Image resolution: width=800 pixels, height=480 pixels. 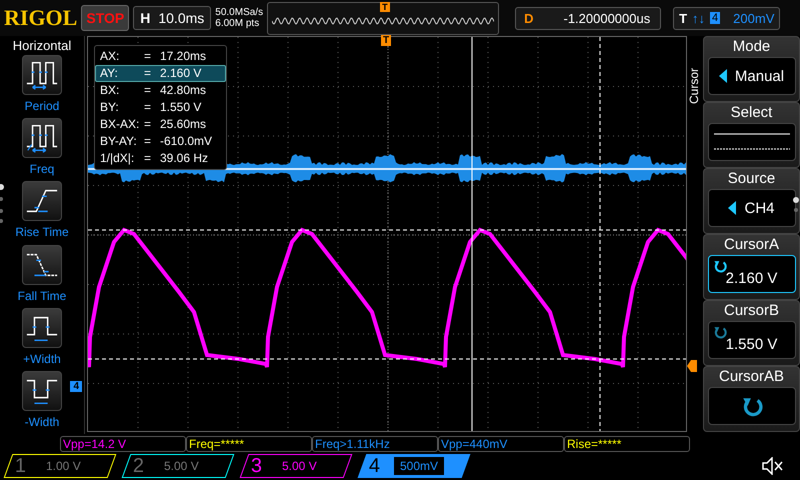 I want to click on measure-label: Rise Time, so click(x=42, y=232).